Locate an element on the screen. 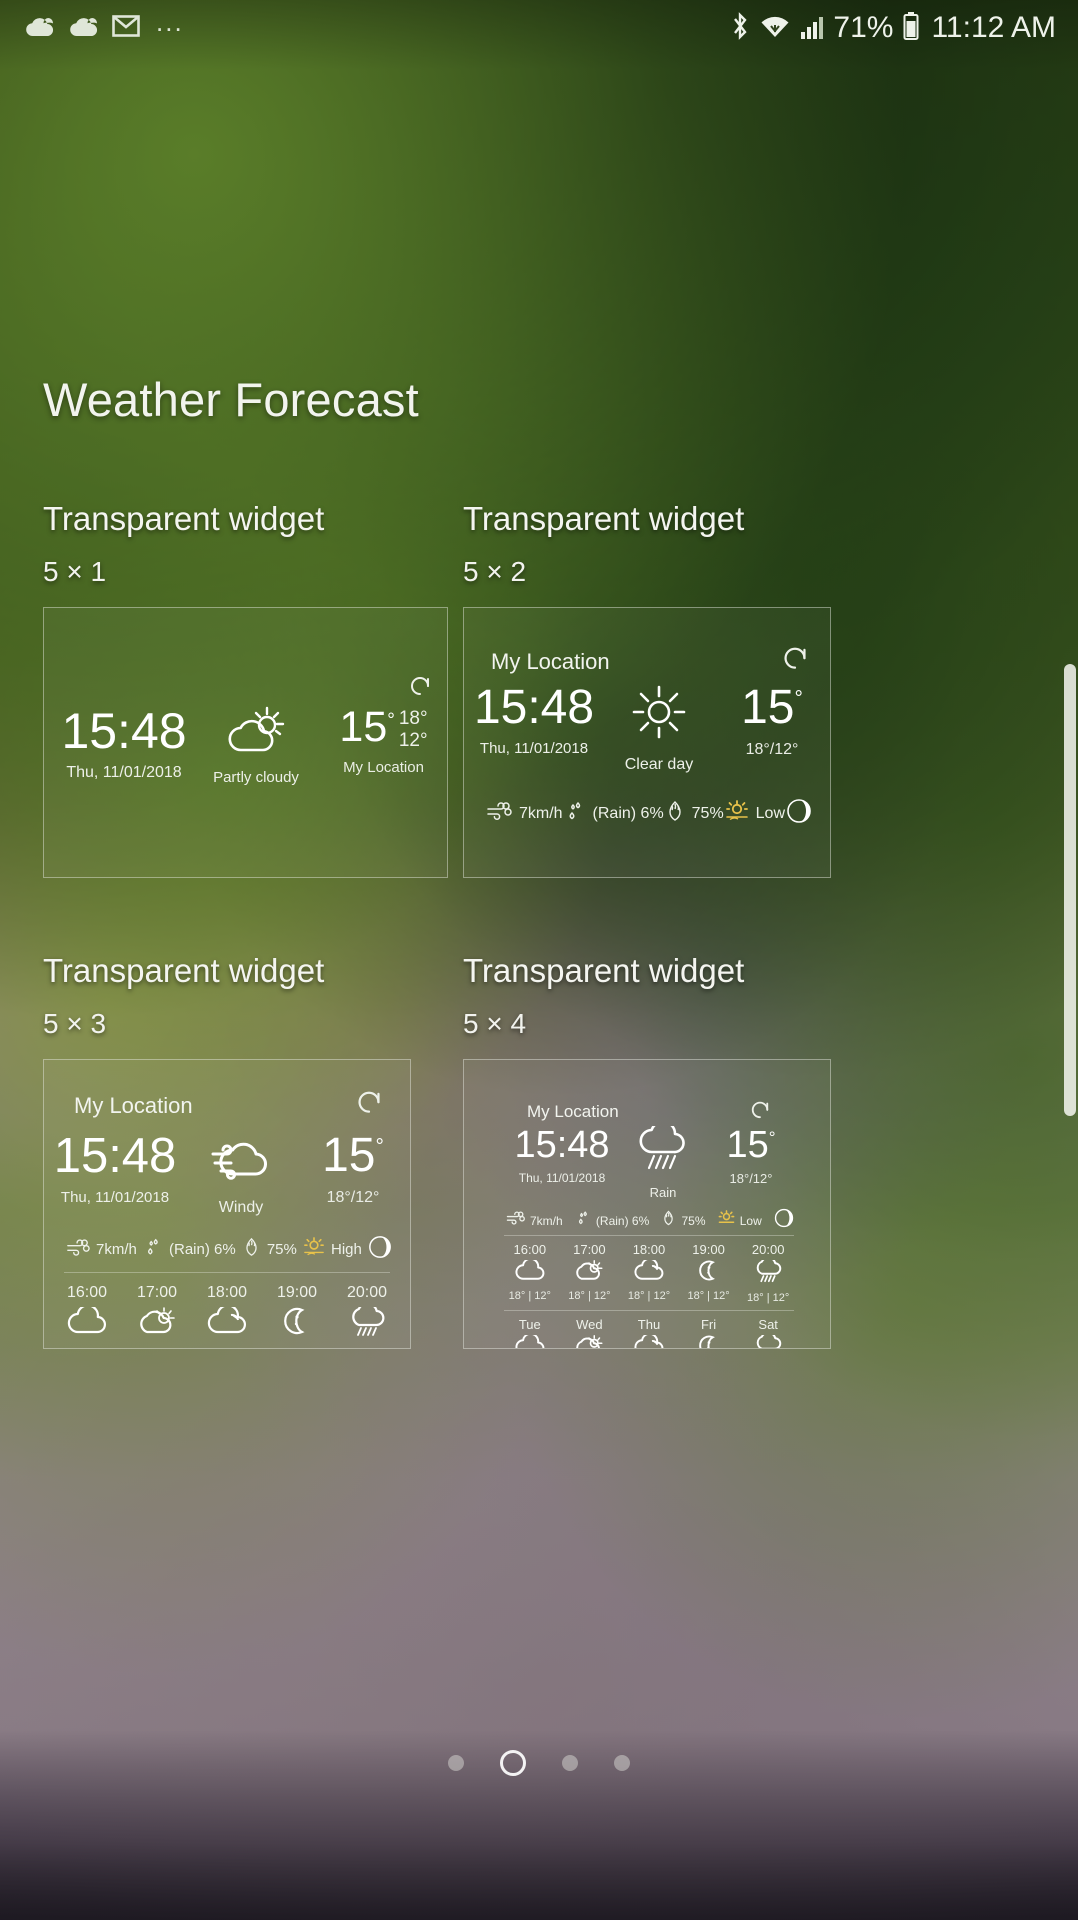 This screenshot has height=1920, width=1078. widget-details-row: 7km/h (Rain) 6% is located at coordinates (649, 813).